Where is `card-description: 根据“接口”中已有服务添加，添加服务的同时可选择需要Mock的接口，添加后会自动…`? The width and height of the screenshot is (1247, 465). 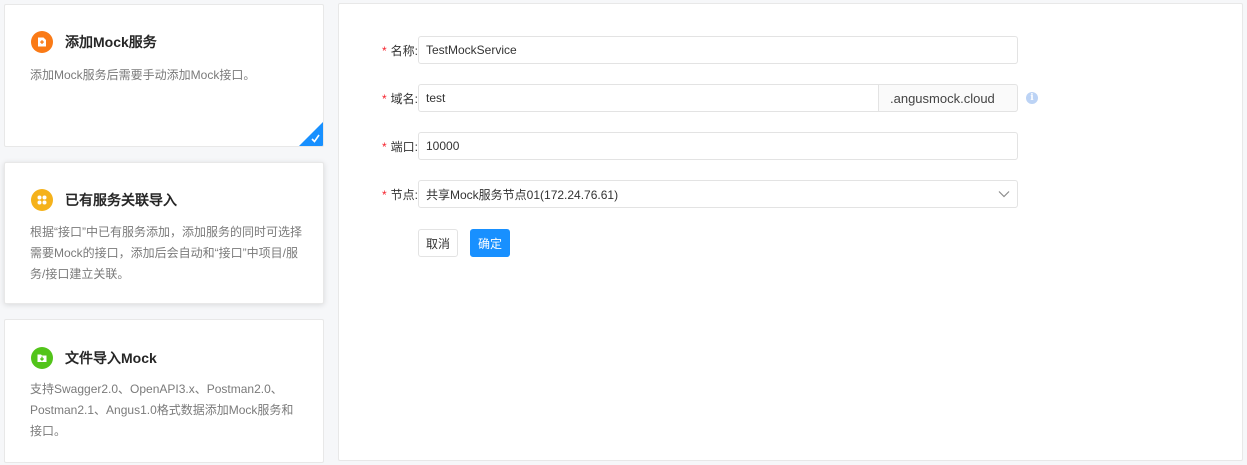
card-description: 根据“接口”中已有服务添加，添加服务的同时可选择需要Mock的接口，添加后会自动… is located at coordinates (166, 253).